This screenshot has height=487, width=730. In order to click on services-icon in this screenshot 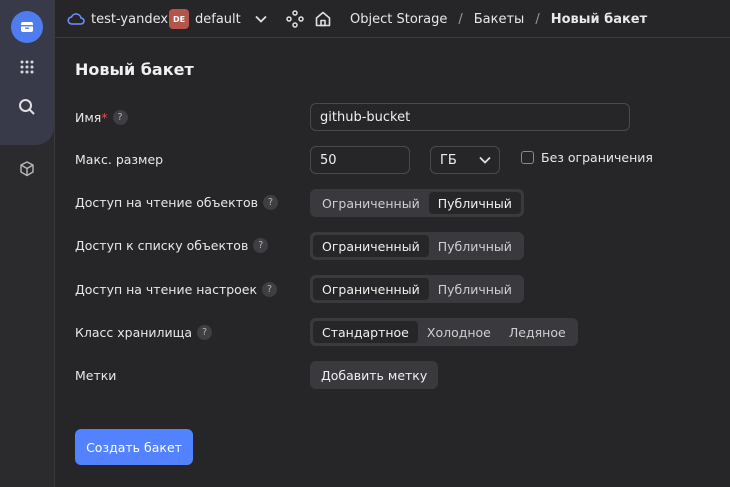, I will do `click(295, 19)`.